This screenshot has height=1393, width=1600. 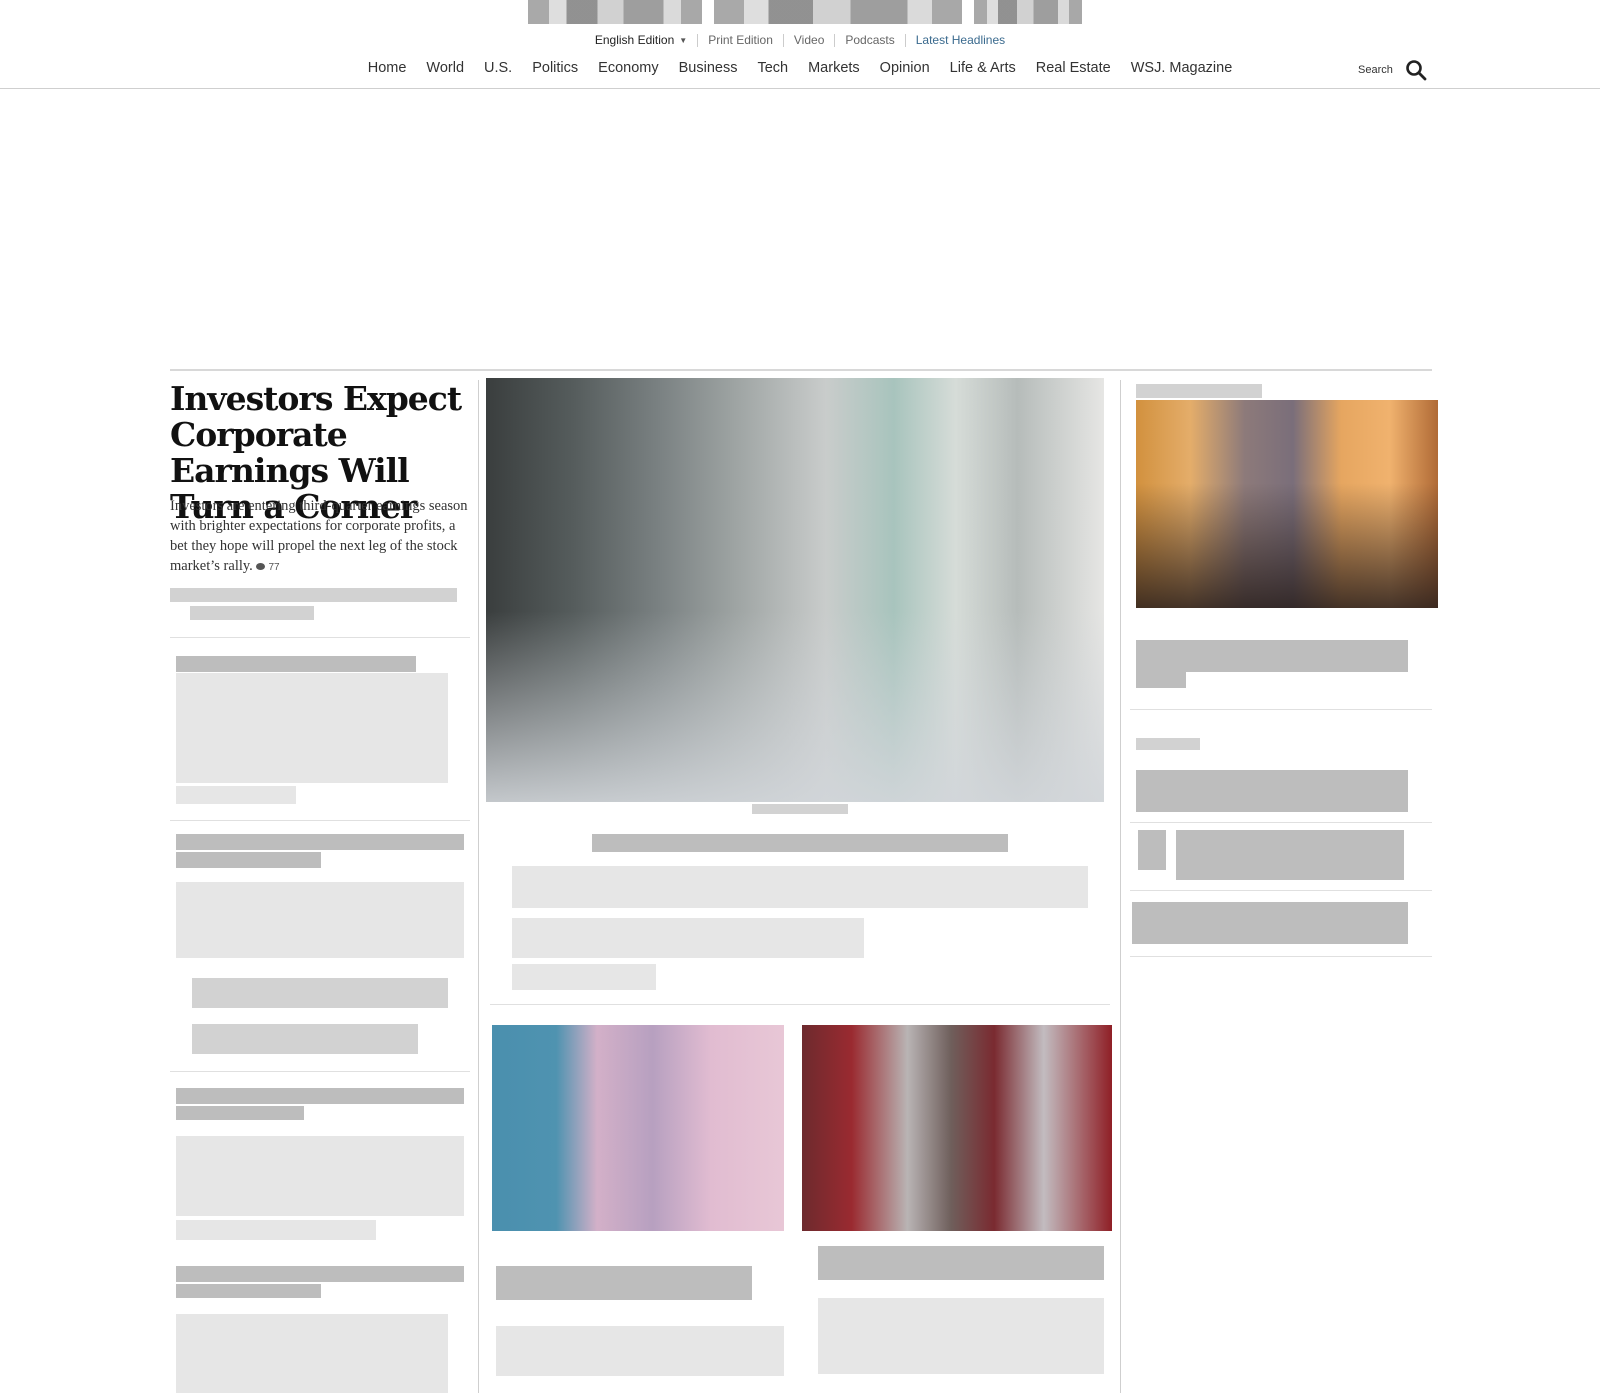 I want to click on masthead-logo, so click(x=805, y=13).